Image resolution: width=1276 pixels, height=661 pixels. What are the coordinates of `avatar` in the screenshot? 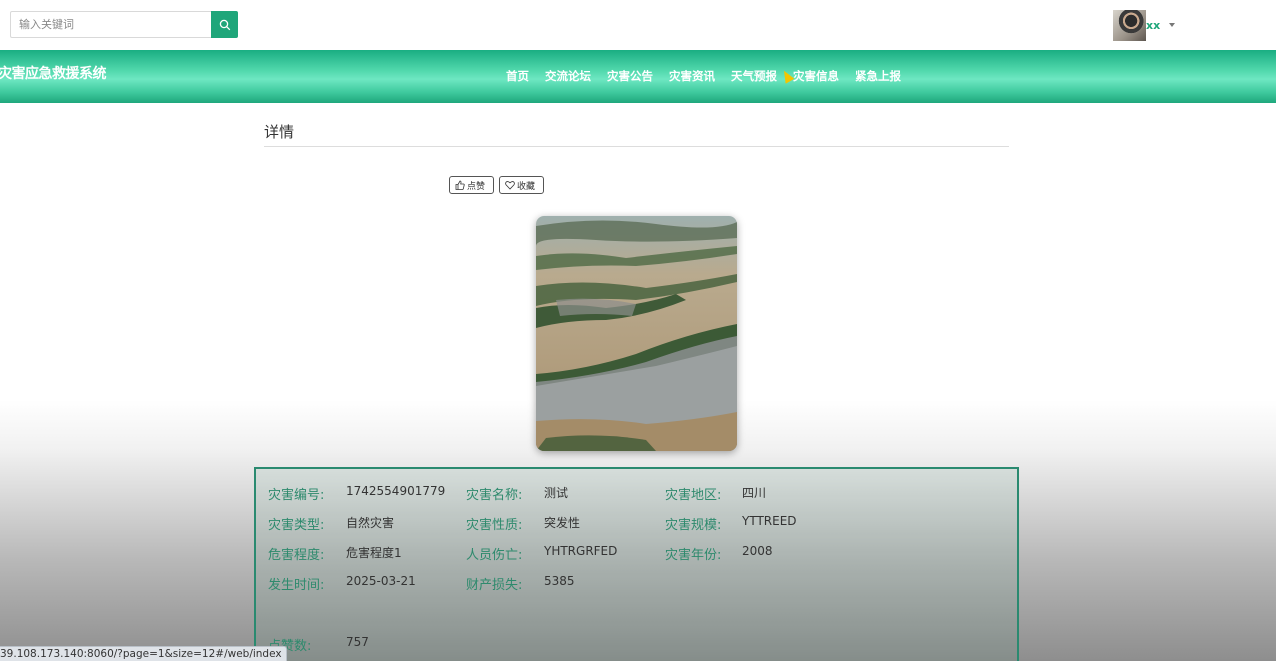 It's located at (1129, 25).